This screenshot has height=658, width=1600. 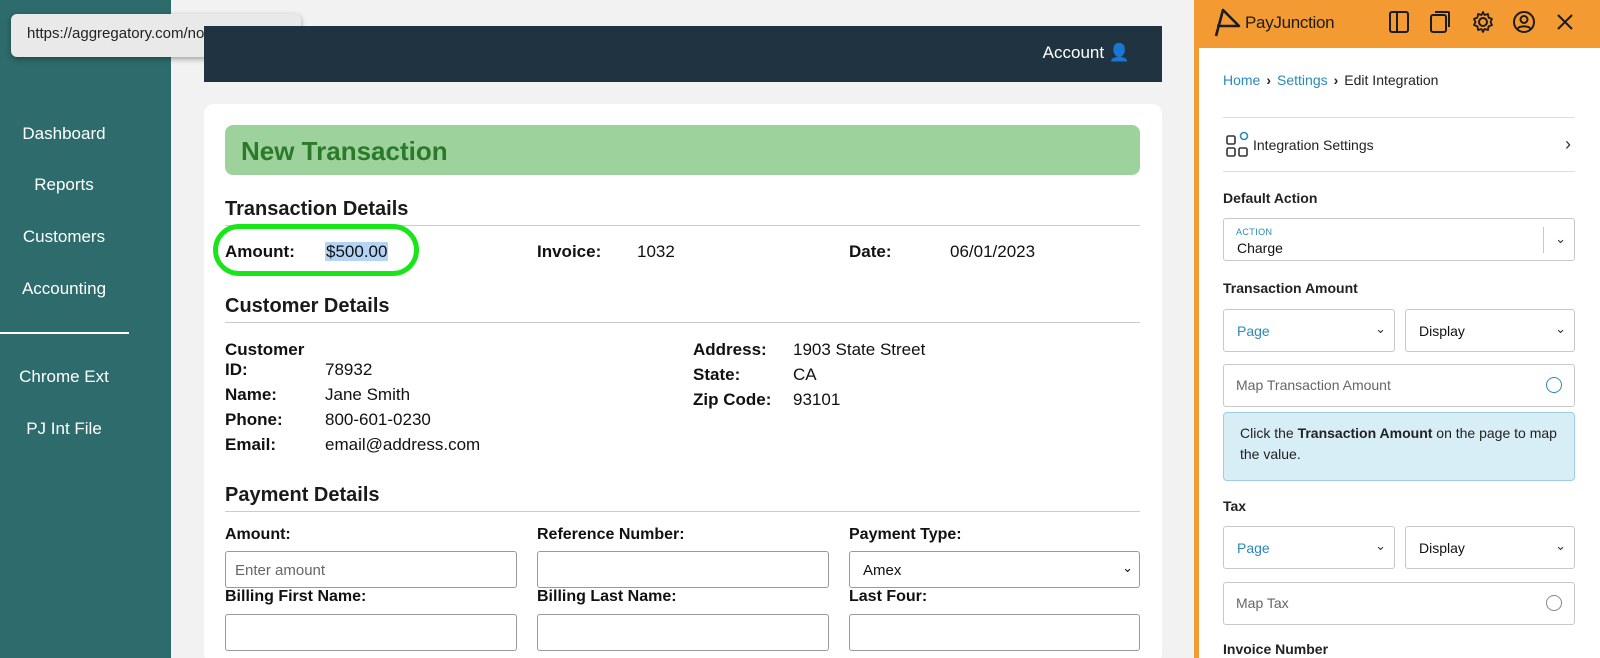 What do you see at coordinates (870, 251) in the screenshot?
I see `date-label: Date:` at bounding box center [870, 251].